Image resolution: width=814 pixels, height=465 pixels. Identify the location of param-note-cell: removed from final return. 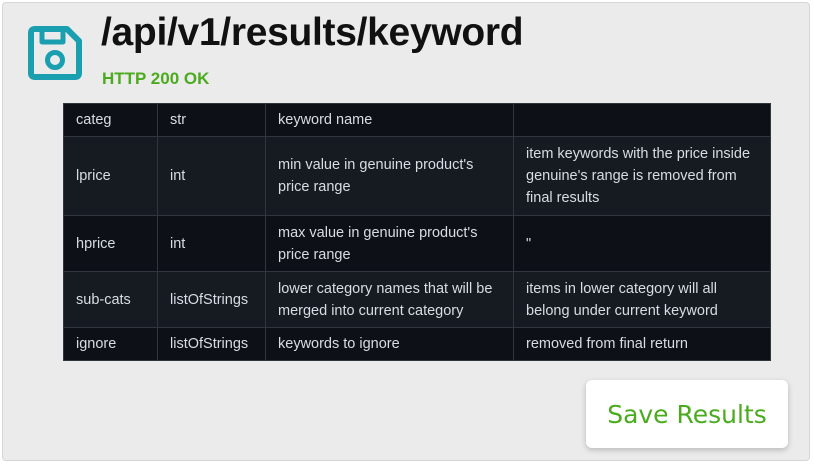
(642, 344).